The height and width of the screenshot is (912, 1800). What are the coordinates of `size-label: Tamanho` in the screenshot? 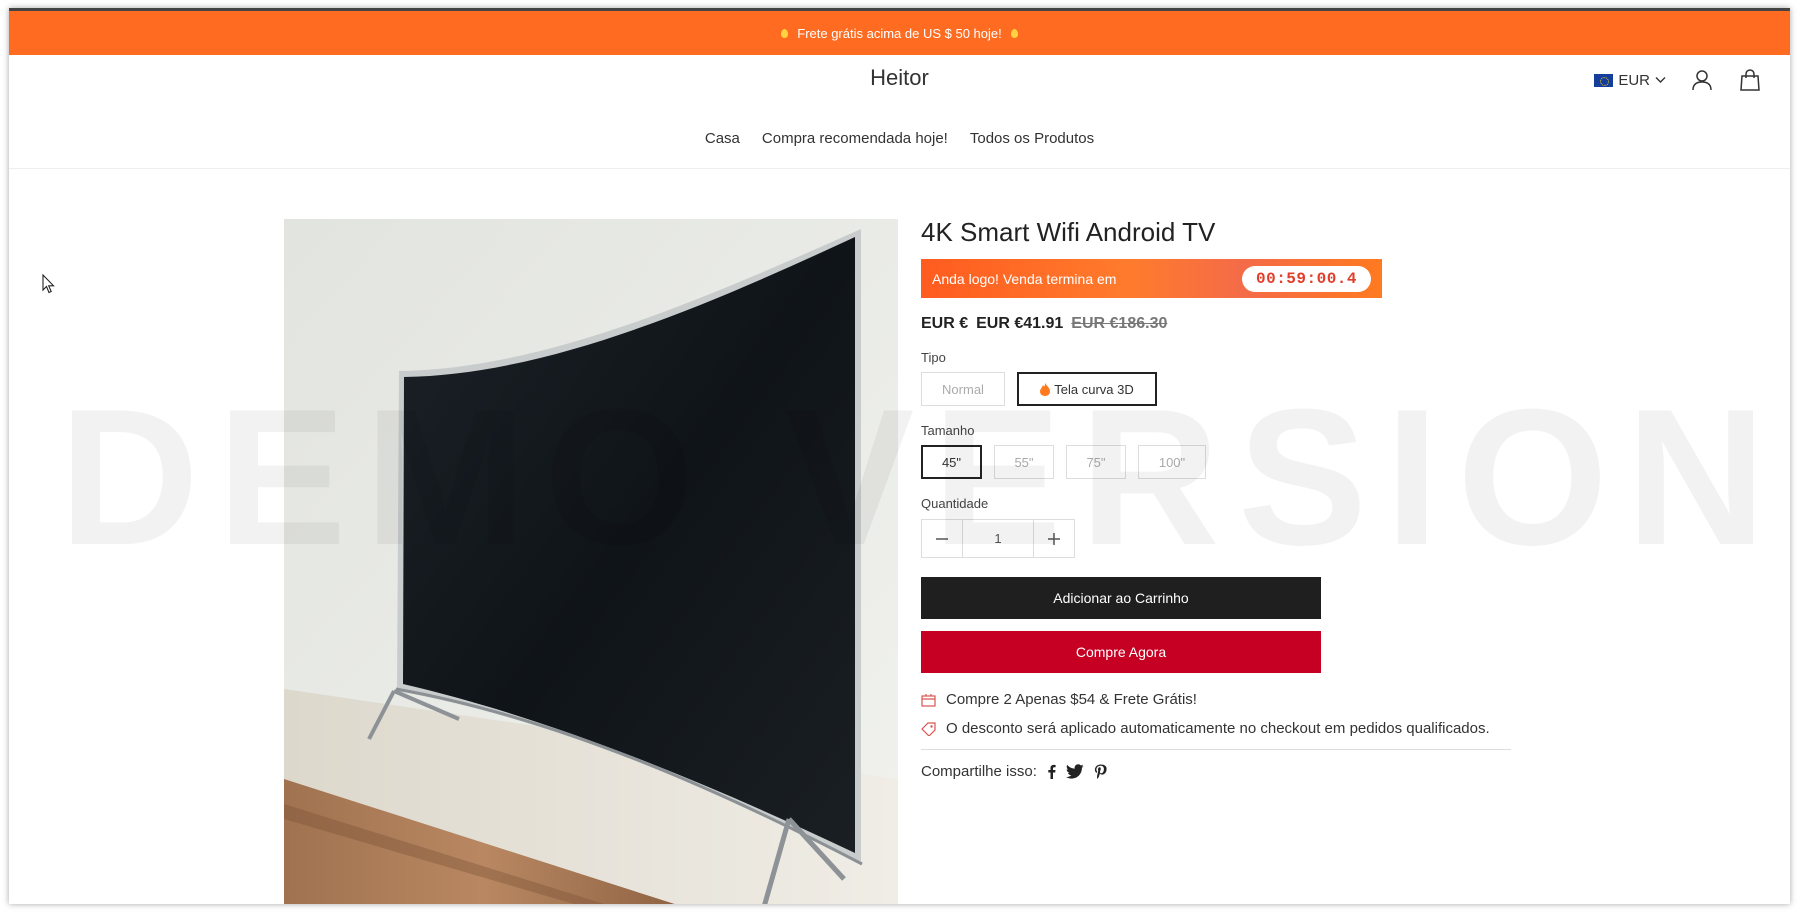 It's located at (948, 430).